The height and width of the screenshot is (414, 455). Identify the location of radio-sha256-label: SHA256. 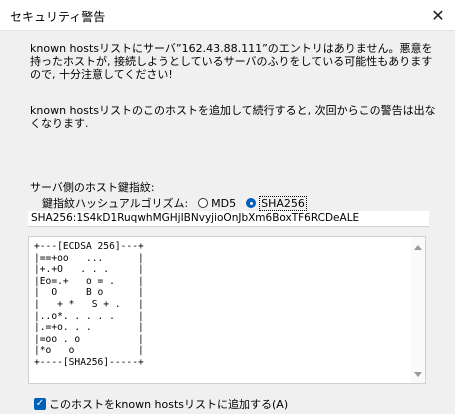
(283, 203).